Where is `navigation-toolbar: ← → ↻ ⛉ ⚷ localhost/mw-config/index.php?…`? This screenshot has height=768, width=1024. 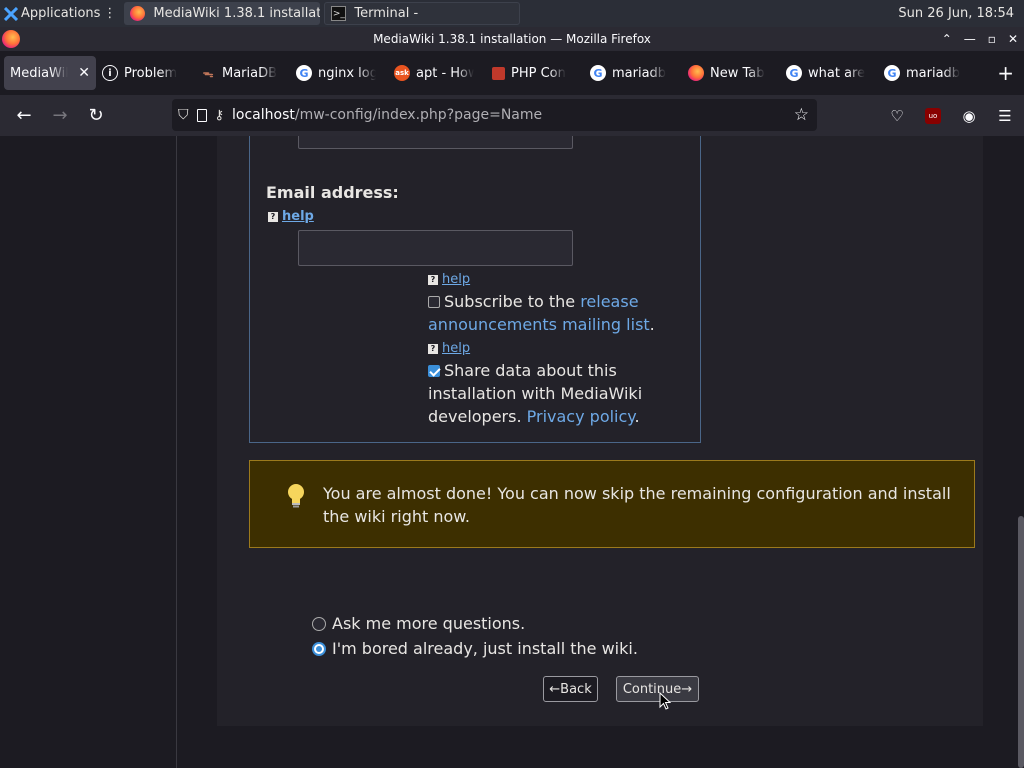
navigation-toolbar: ← → ↻ ⛉ ⚷ localhost/mw-config/index.php?… is located at coordinates (512, 115).